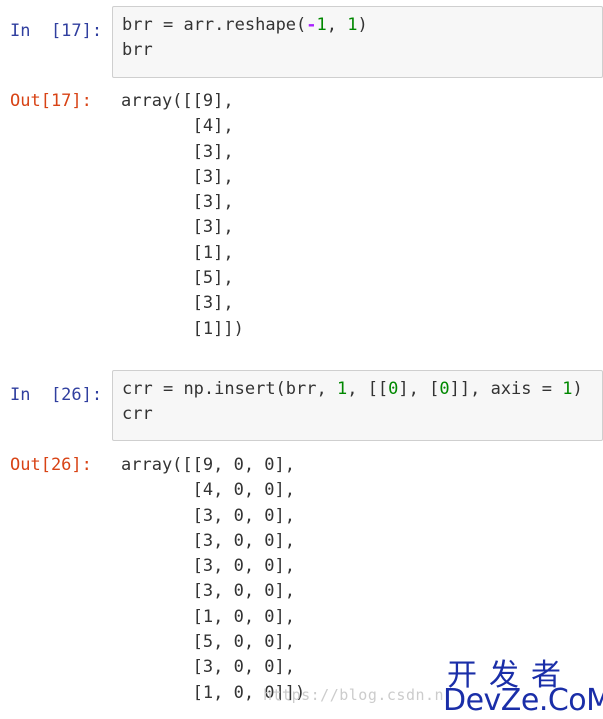 The height and width of the screenshot is (719, 603). I want to click on input-prompt: In [26]:, so click(56, 395).